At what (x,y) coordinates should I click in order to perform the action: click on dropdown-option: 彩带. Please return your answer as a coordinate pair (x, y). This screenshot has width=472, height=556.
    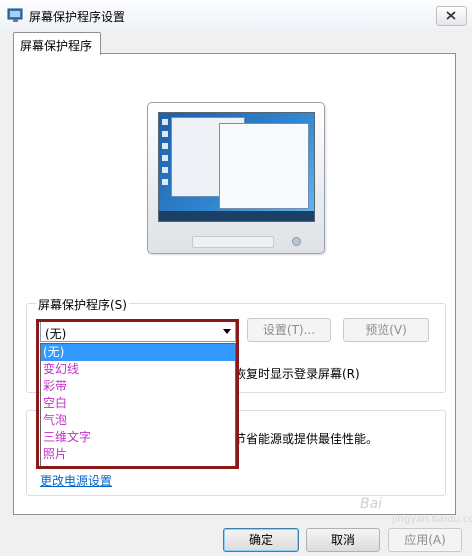
    Looking at the image, I should click on (138, 386).